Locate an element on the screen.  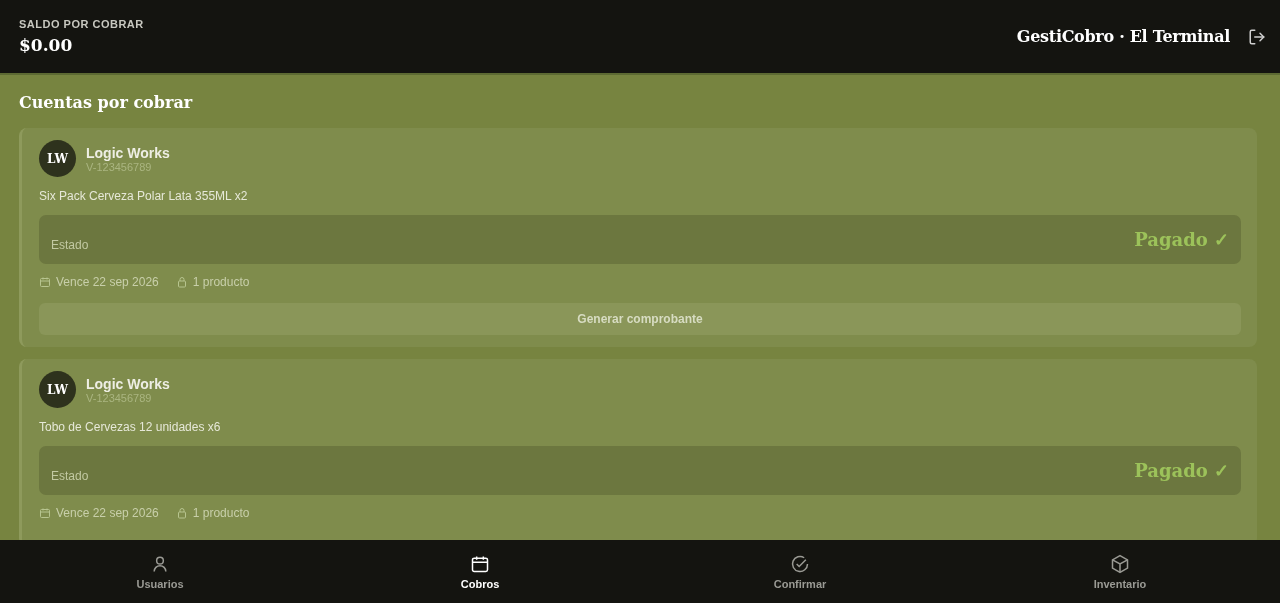
app-title: GestiCobro · El Terminal is located at coordinates (1123, 36).